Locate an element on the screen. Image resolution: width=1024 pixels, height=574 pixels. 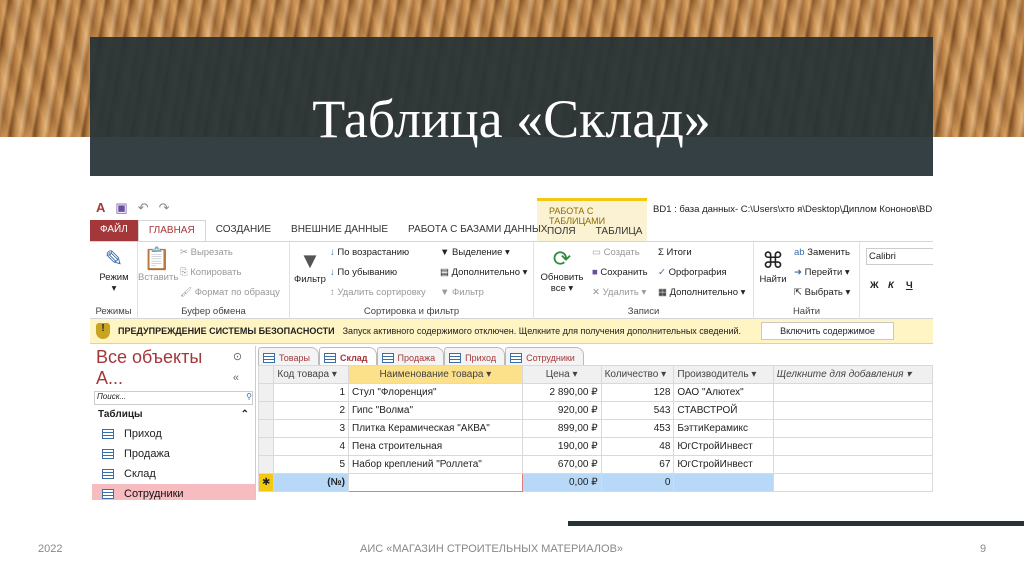
table-cell: 920,00 ₽ is located at coordinates (561, 410).